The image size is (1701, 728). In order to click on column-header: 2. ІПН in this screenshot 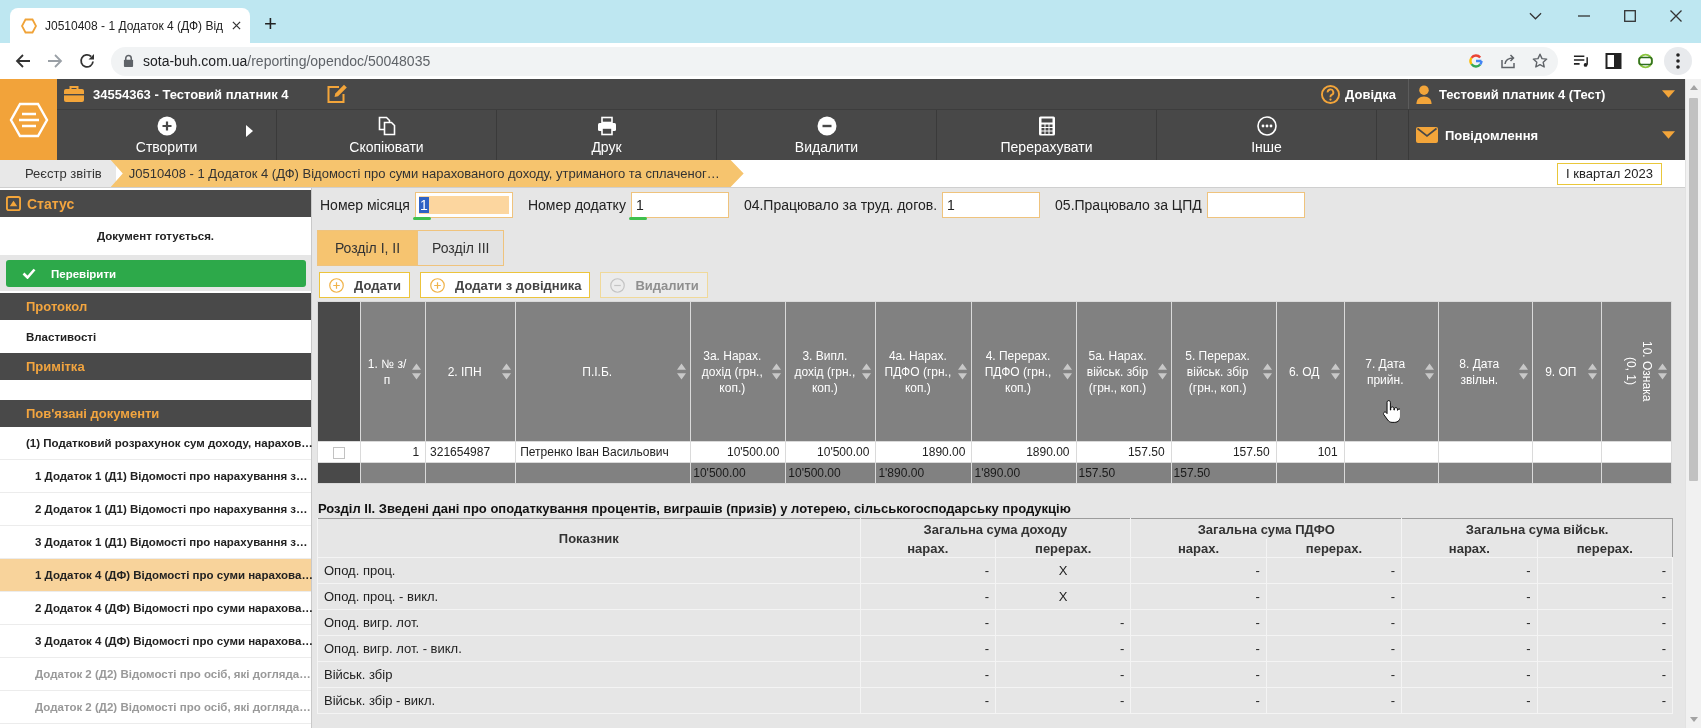, I will do `click(470, 371)`.